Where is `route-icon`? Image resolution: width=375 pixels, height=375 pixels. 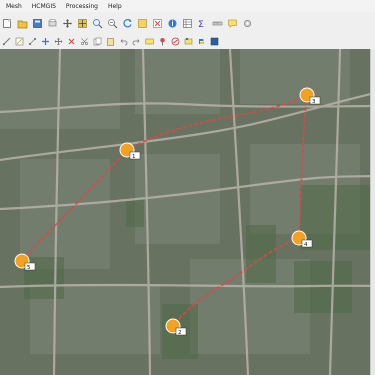
route-icon is located at coordinates (175, 41).